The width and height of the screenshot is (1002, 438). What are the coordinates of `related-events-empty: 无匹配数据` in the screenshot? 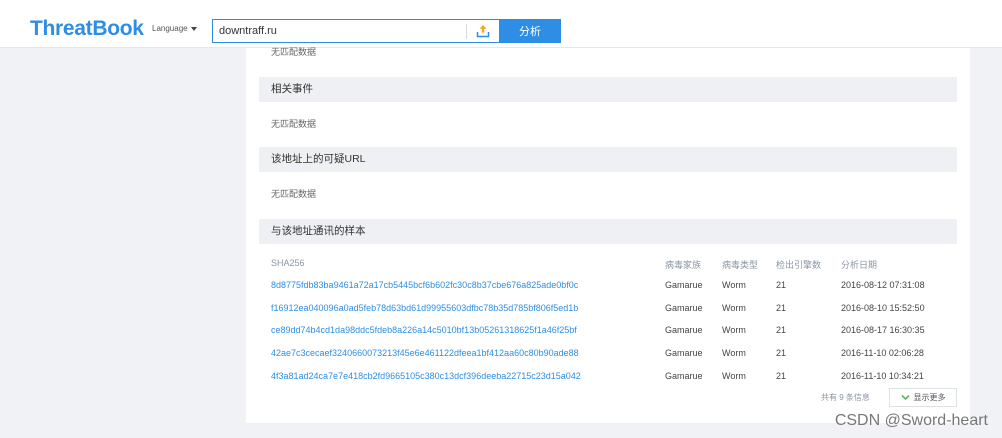 It's located at (294, 124).